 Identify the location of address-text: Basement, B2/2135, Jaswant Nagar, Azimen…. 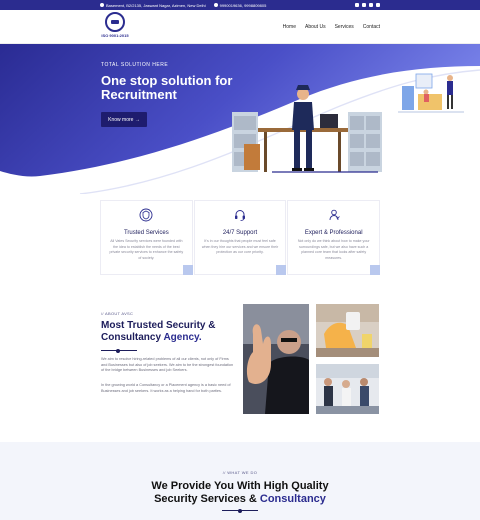
(156, 5).